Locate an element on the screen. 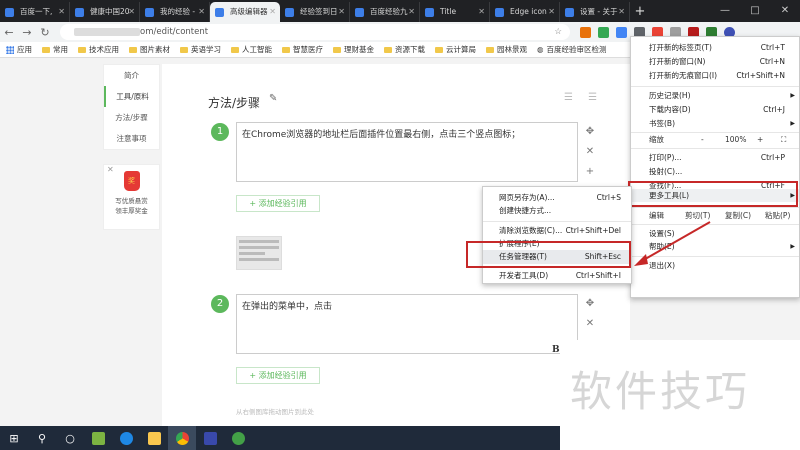  window-controls: — □ ✕ is located at coordinates (755, 11).